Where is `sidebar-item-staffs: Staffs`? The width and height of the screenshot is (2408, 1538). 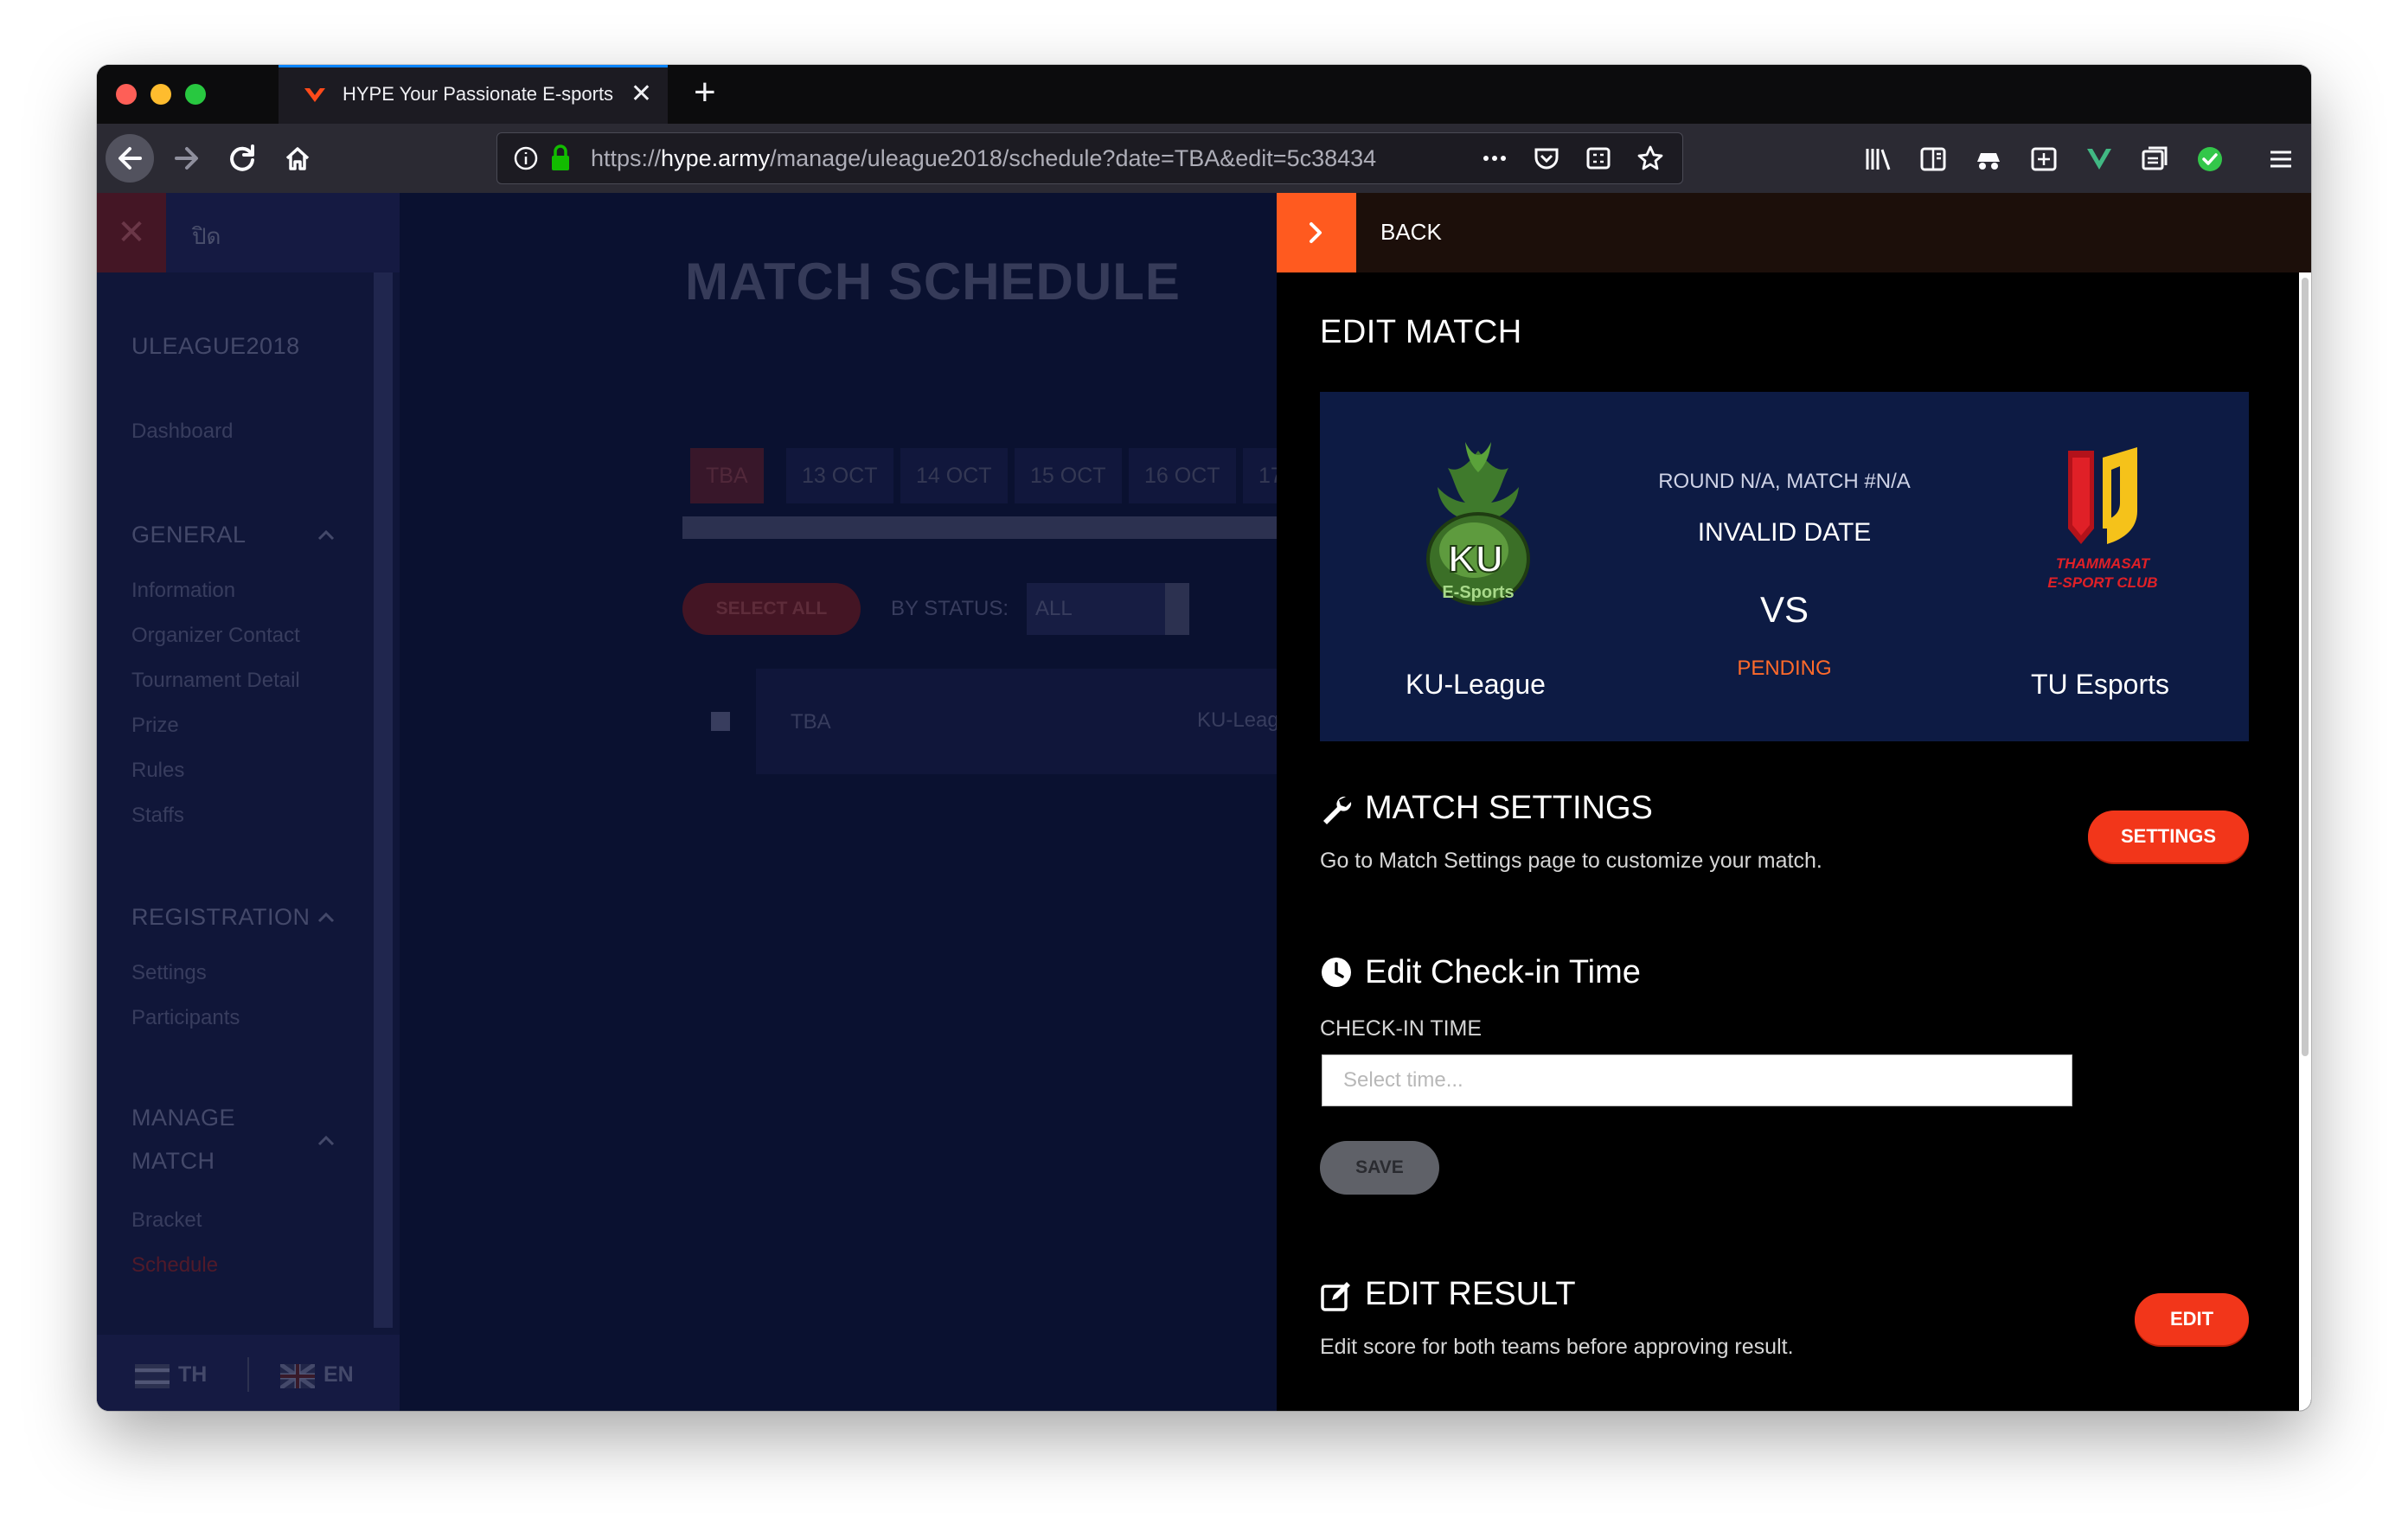
sidebar-item-staffs: Staffs is located at coordinates (157, 816).